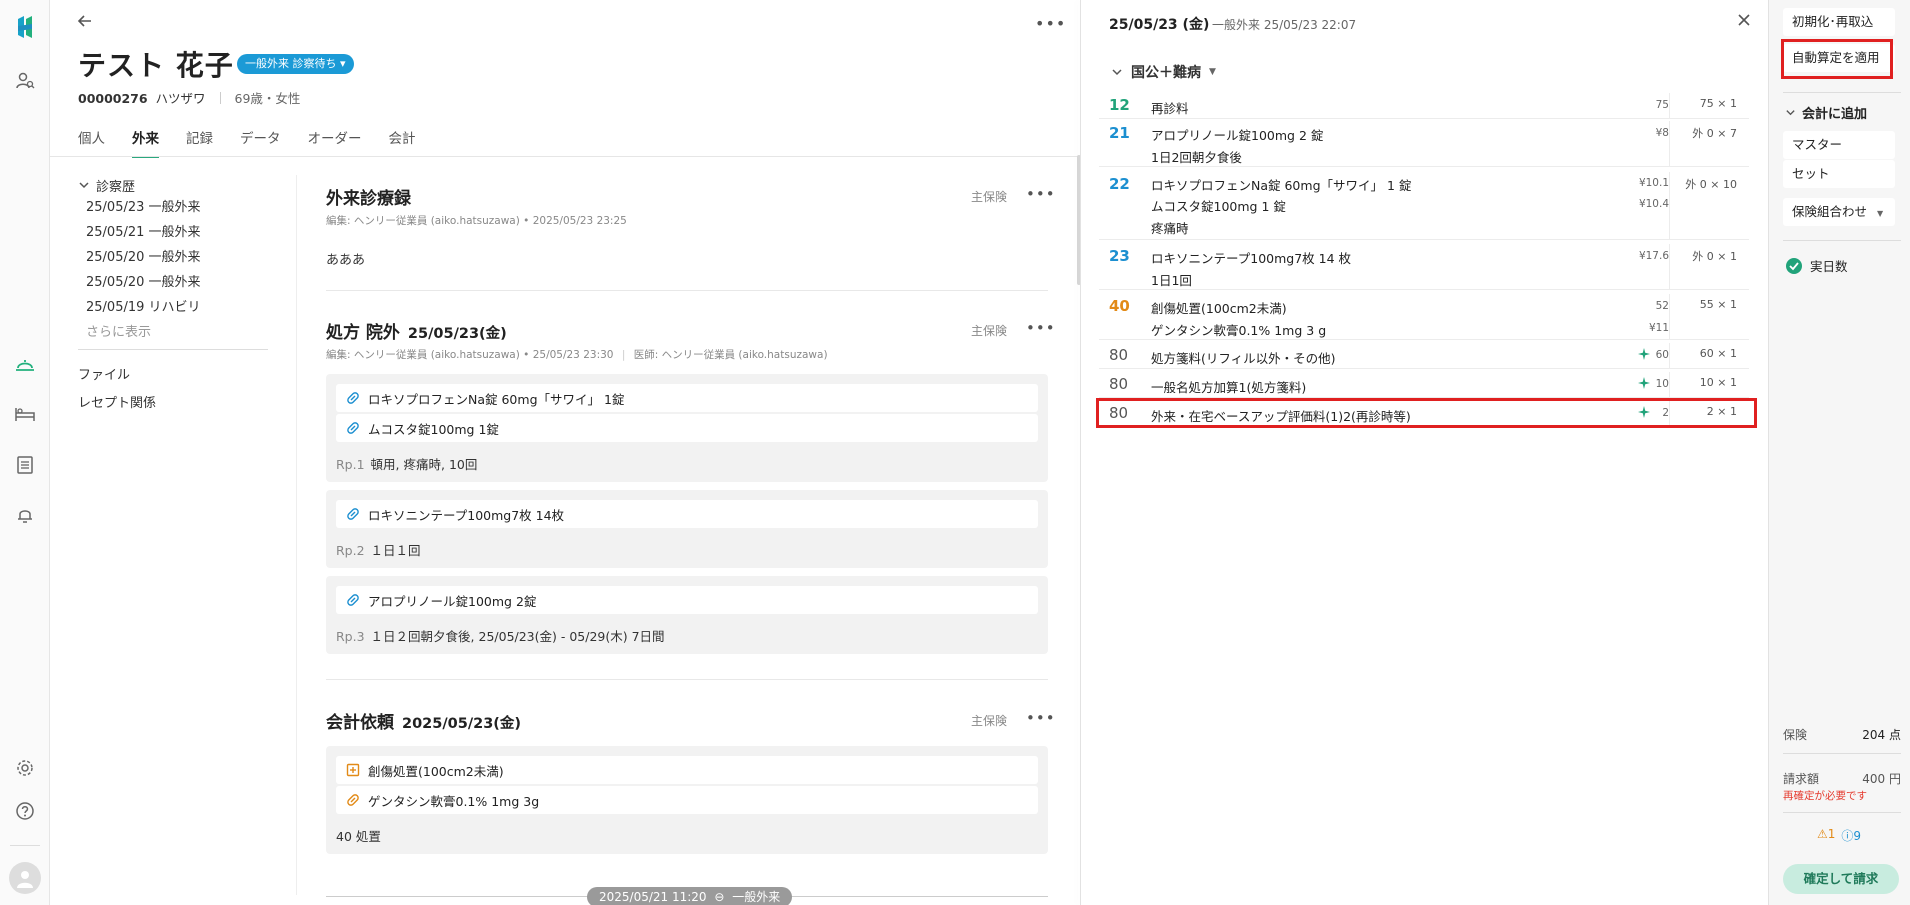 Image resolution: width=1910 pixels, height=905 pixels. What do you see at coordinates (1831, 834) in the screenshot?
I see `warning-count-value: 1` at bounding box center [1831, 834].